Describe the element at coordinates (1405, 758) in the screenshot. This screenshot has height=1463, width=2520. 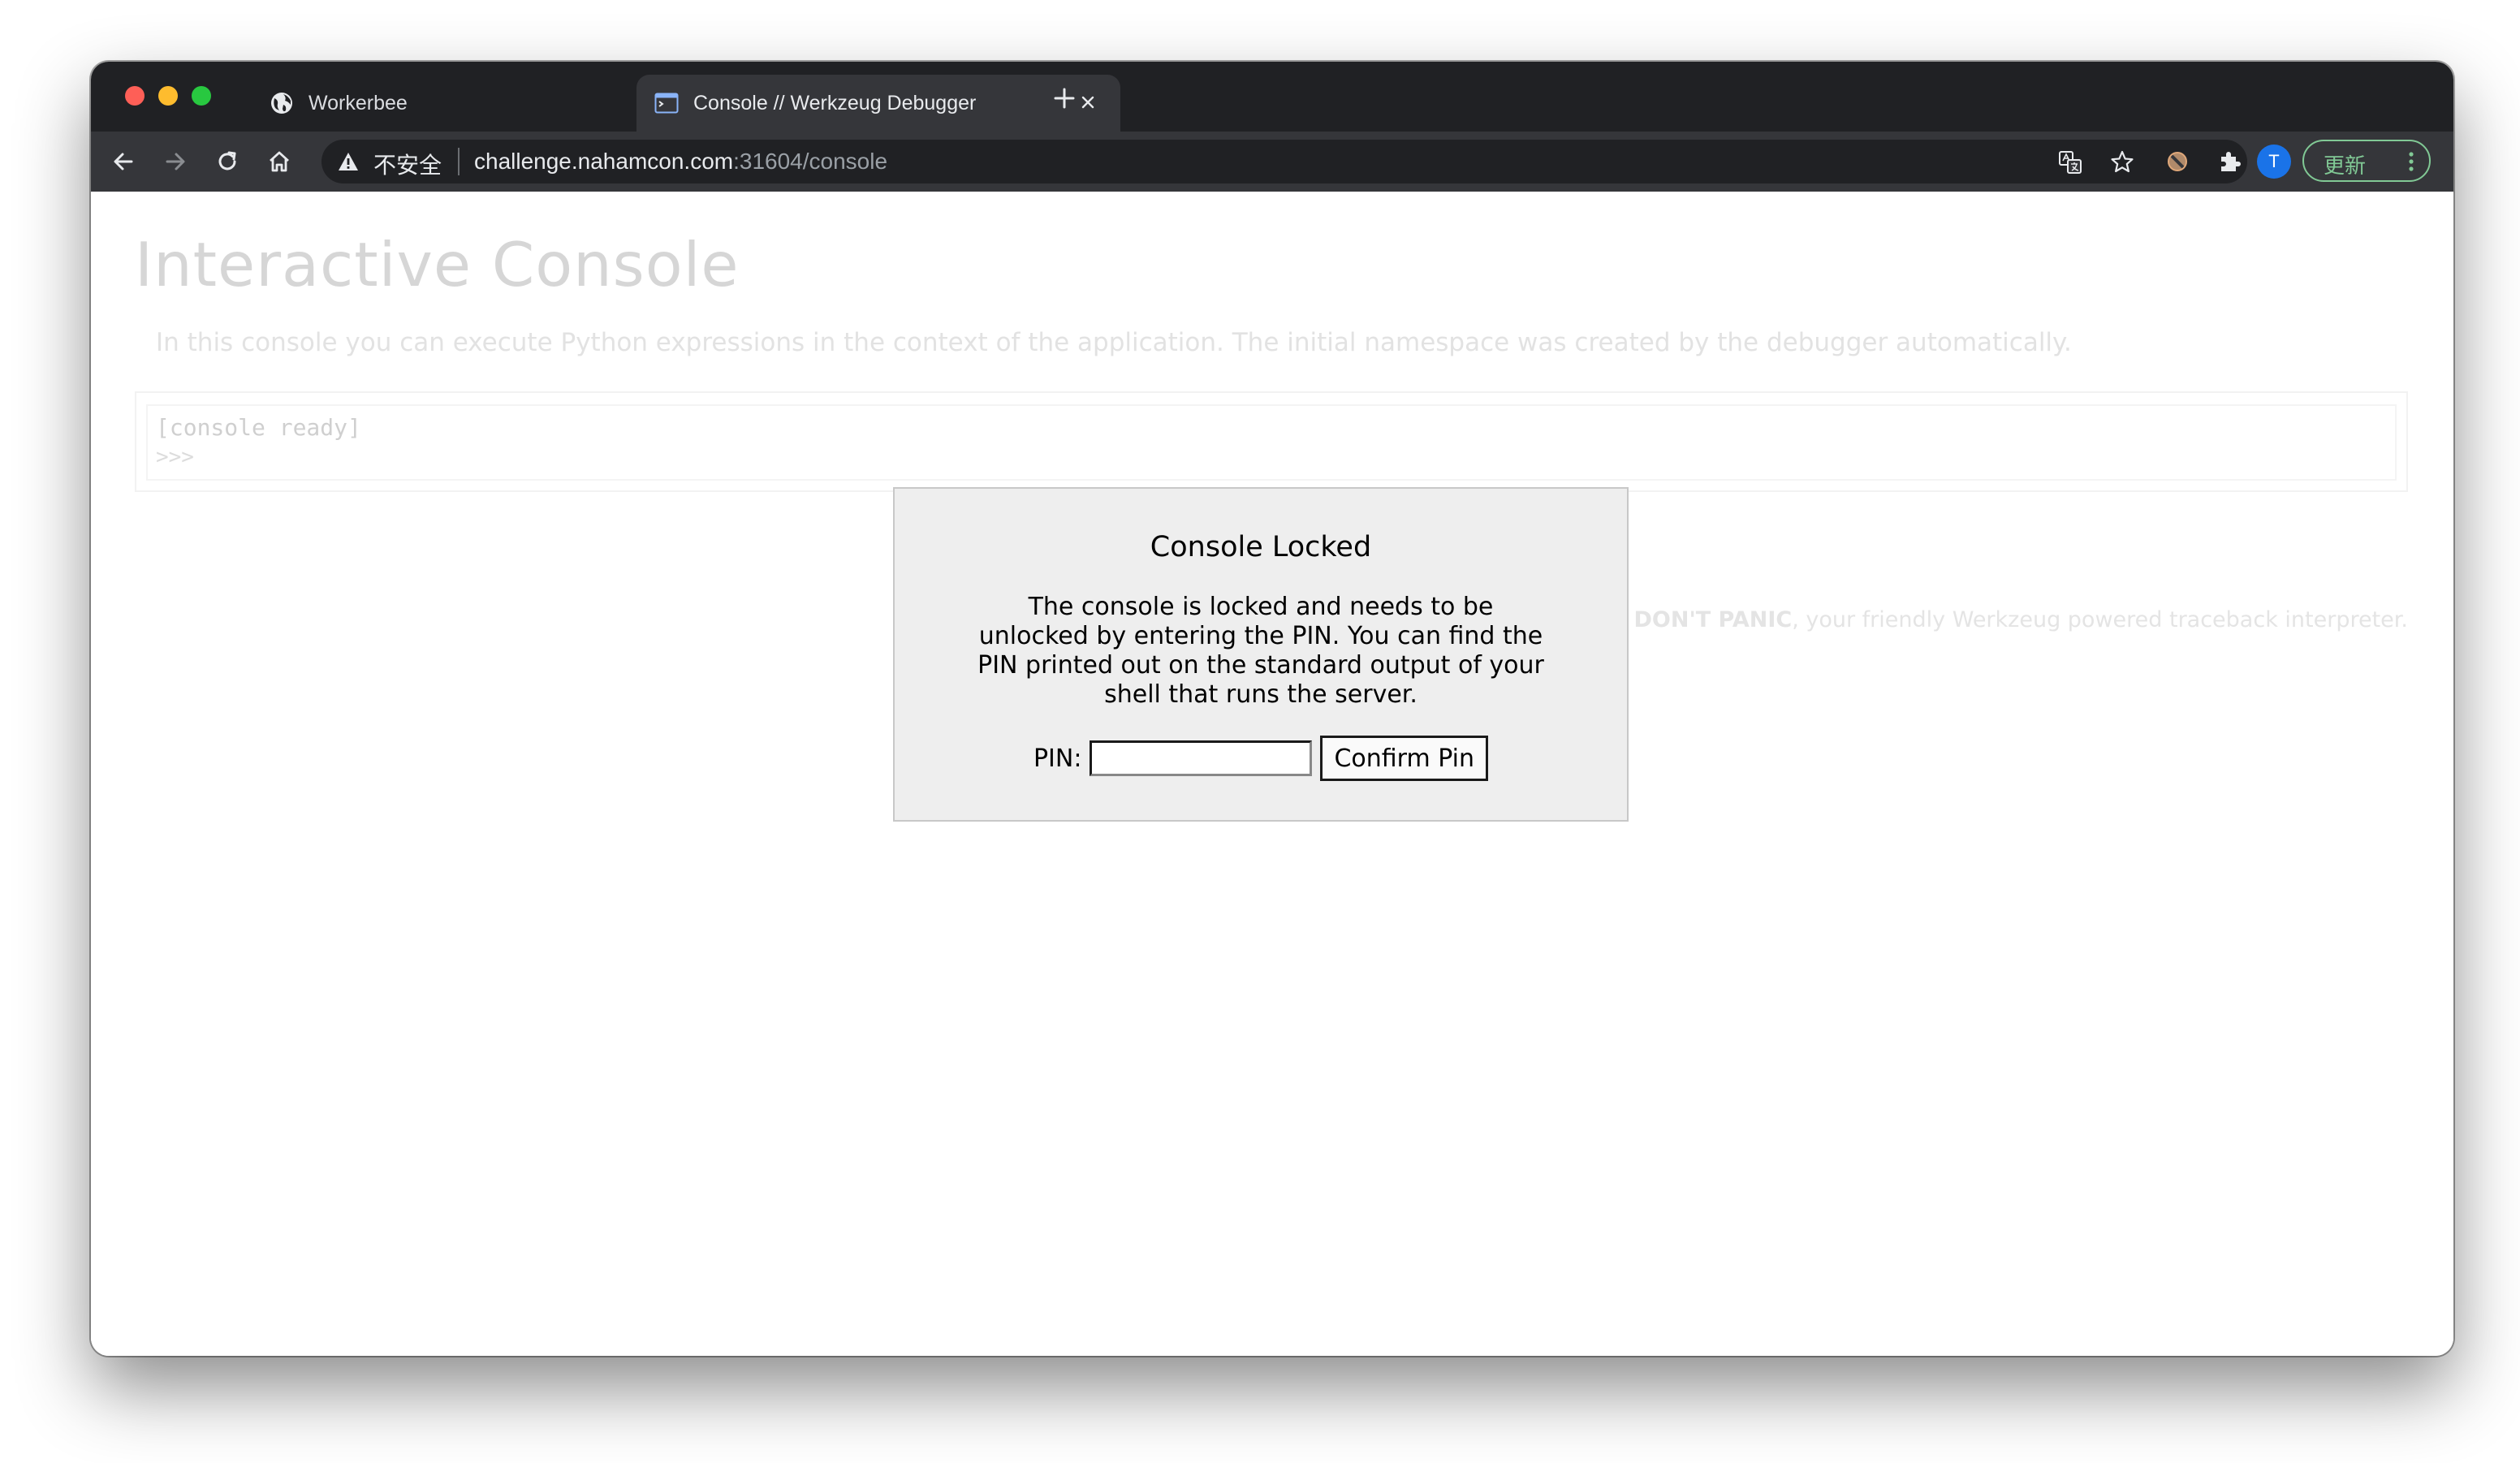
I see `confirm-pin-button: Confirm Pin` at that location.